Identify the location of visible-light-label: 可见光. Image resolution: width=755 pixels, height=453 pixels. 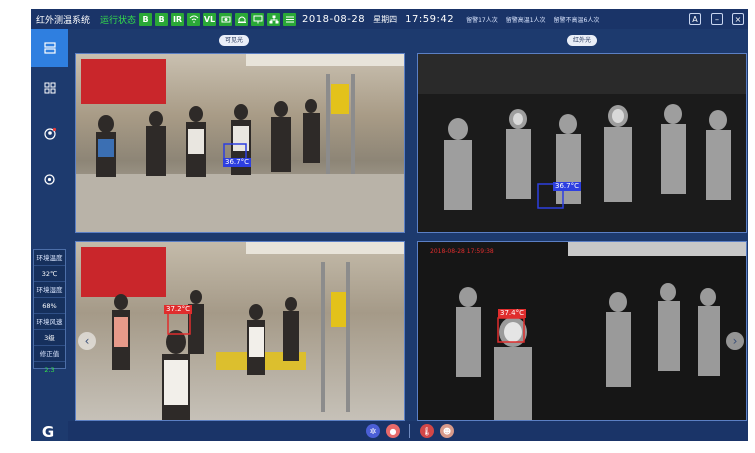
(234, 40).